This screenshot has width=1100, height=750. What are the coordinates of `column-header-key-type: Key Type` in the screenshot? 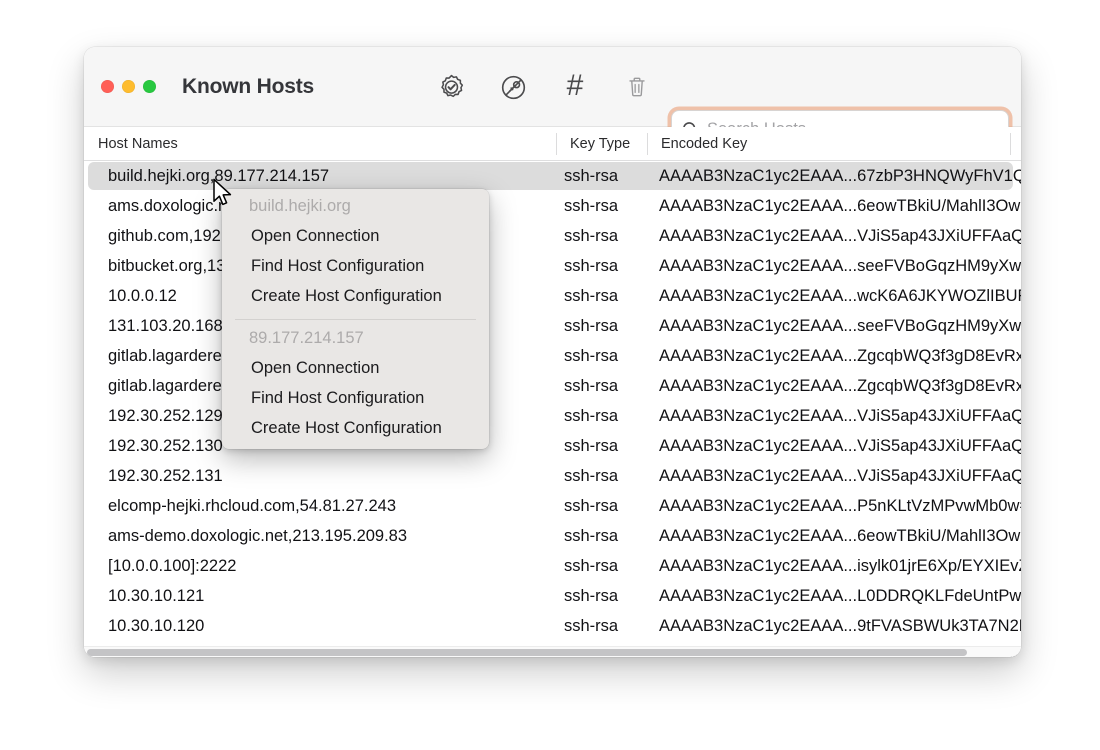 It's located at (601, 144).